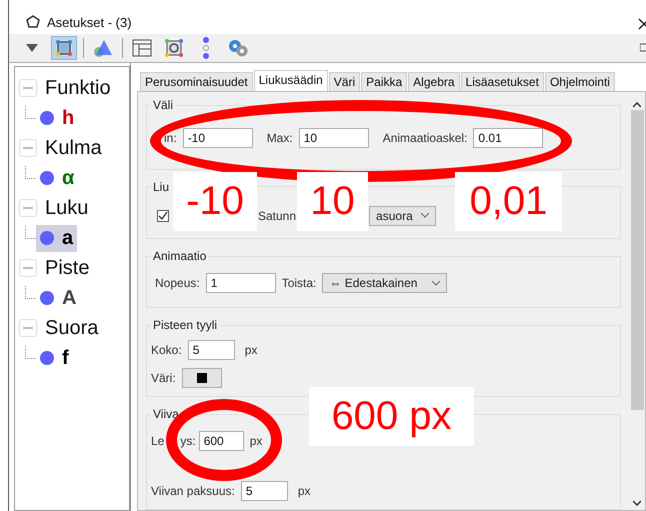 Image resolution: width=646 pixels, height=511 pixels. I want to click on group-title: Väli, so click(163, 105).